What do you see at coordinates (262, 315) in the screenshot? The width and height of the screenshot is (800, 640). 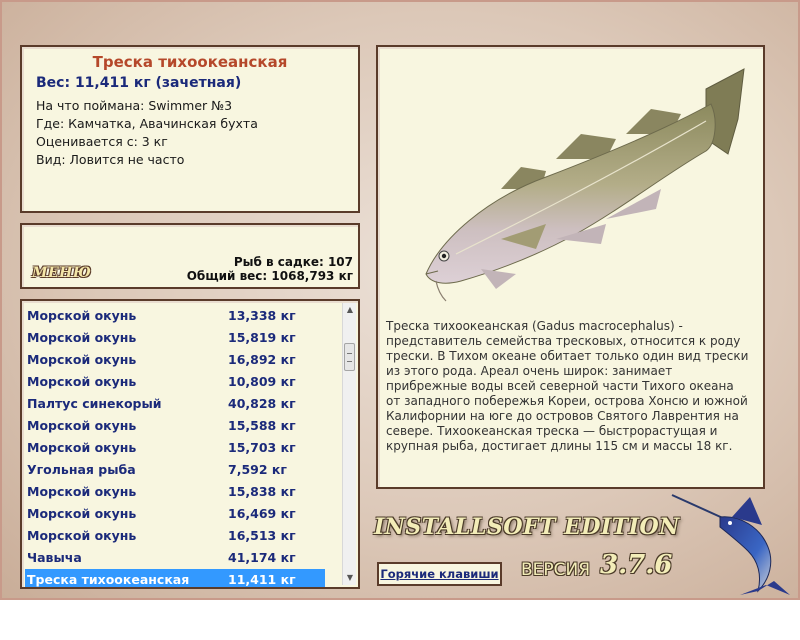 I see `catch-row-weight: 13,338 кг` at bounding box center [262, 315].